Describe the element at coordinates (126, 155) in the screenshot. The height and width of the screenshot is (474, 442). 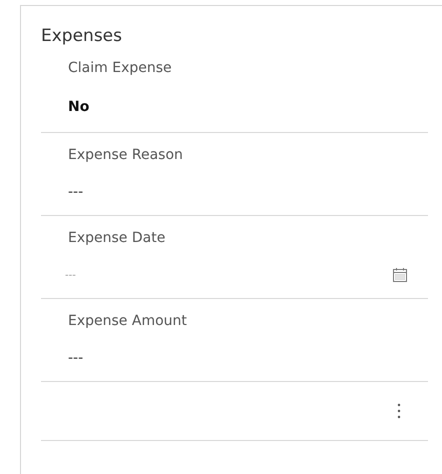
I see `field-label: Expense Reason` at that location.